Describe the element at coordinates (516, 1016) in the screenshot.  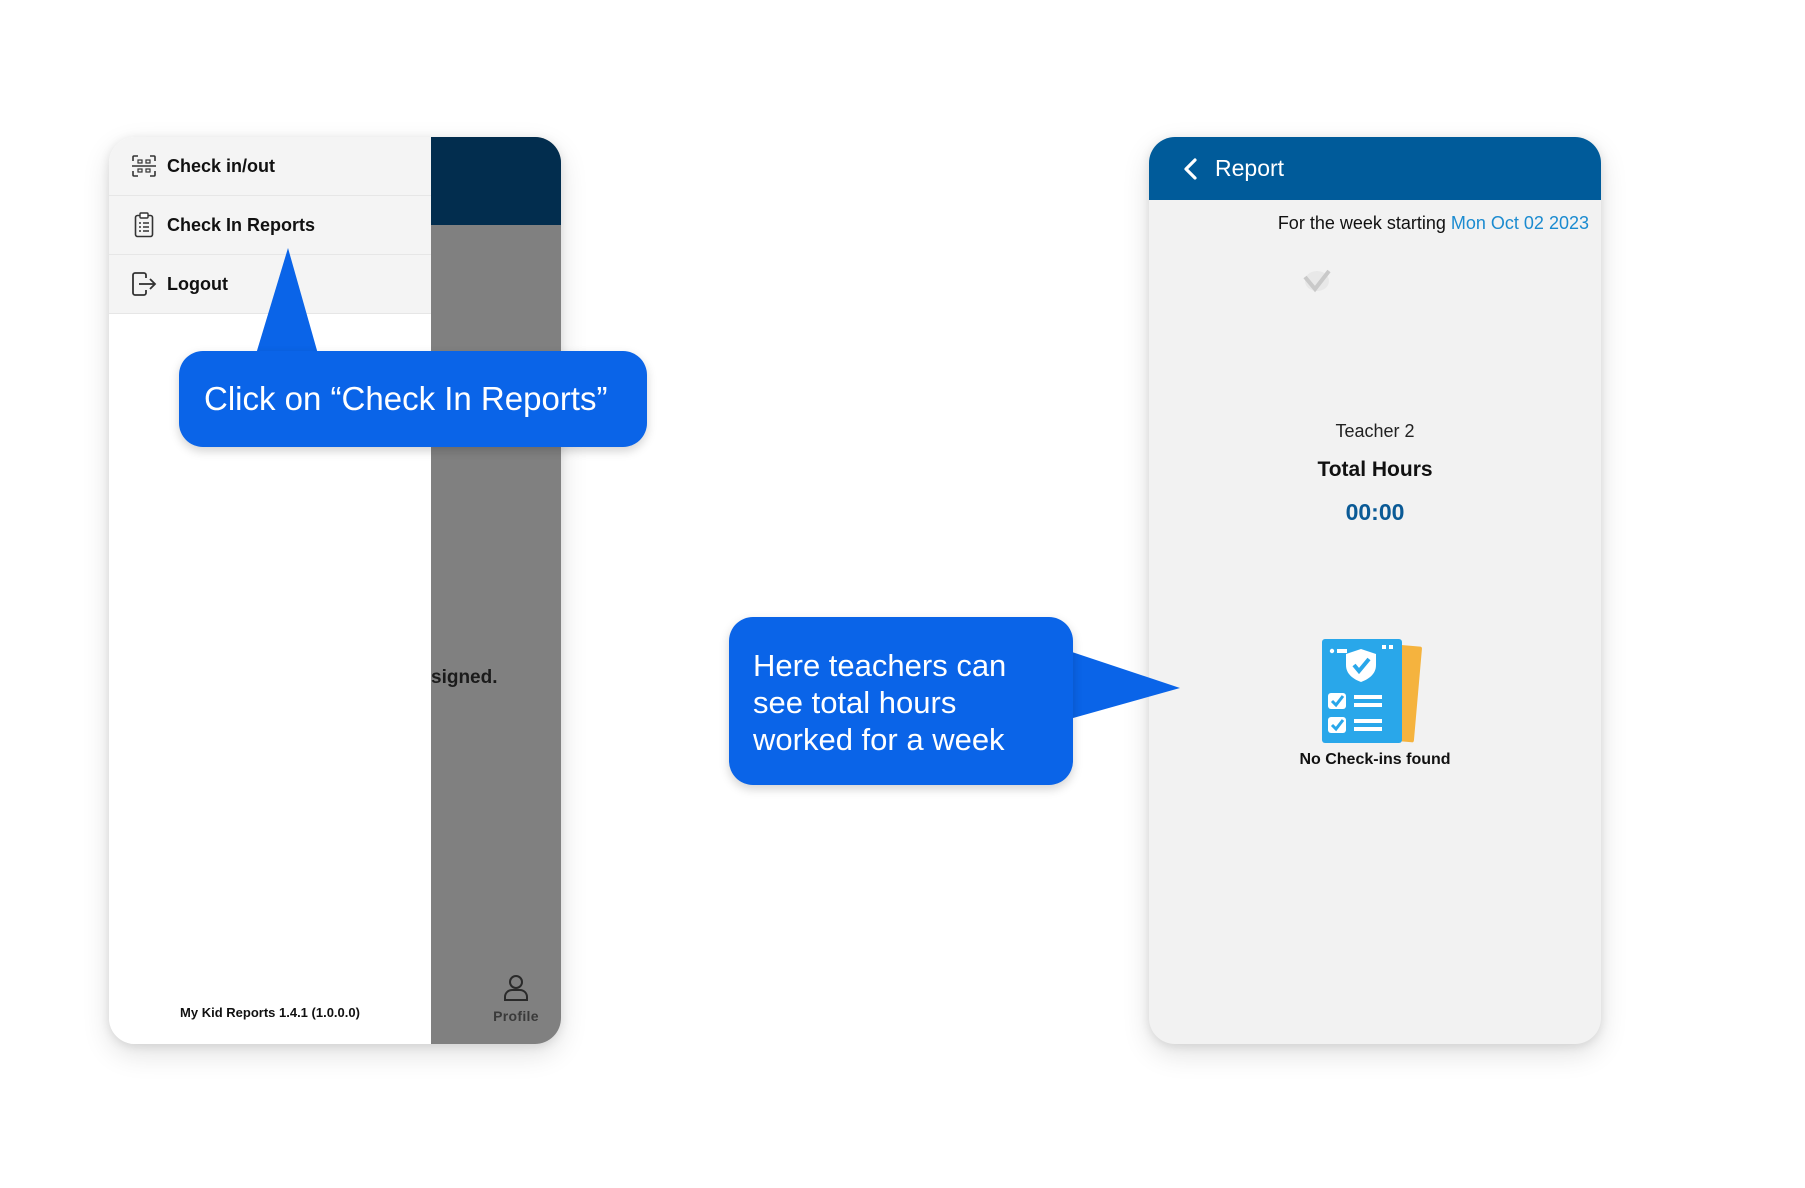
I see `profile-tab-label: Profile` at that location.